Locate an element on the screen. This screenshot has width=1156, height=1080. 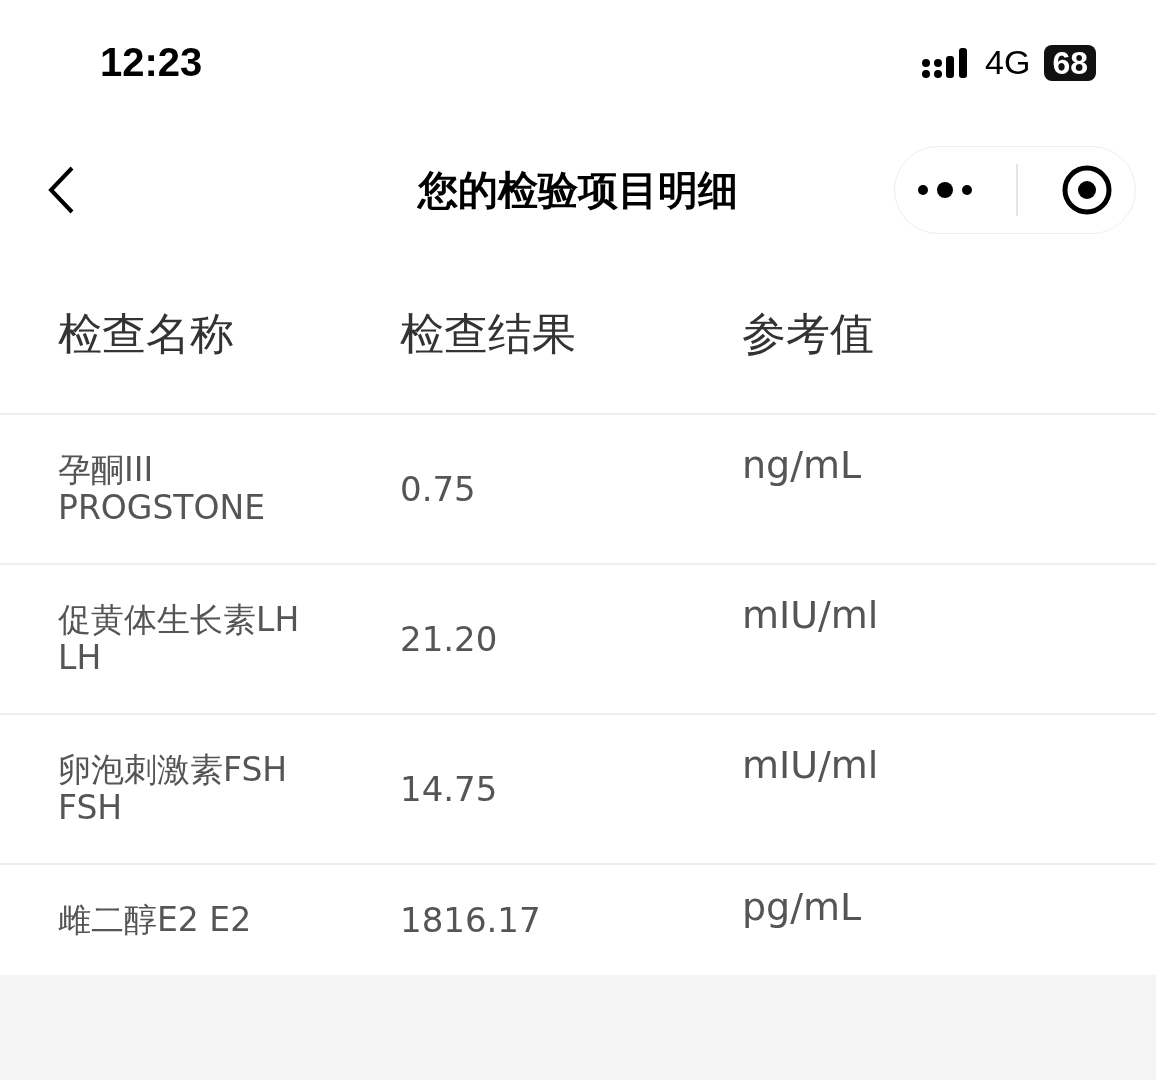
column-header: 检查结果 is located at coordinates (488, 333).